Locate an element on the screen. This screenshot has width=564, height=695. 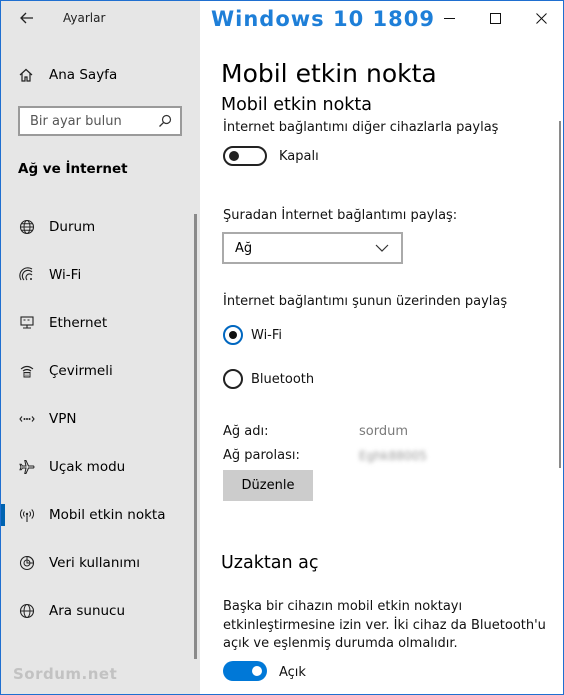
radio-bluetooth is located at coordinates (233, 379).